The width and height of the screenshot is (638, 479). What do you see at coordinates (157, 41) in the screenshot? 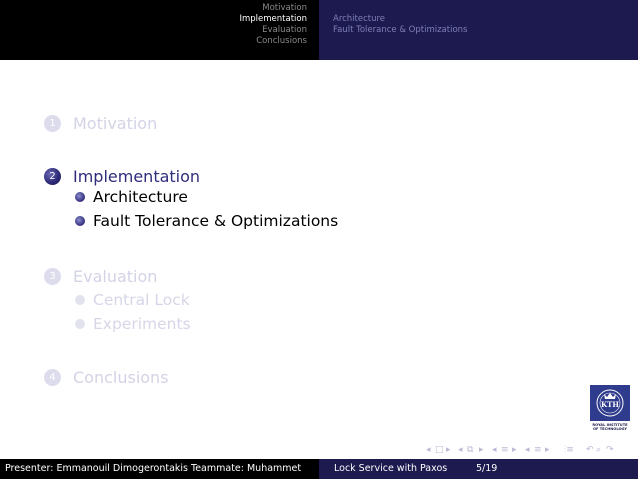
I see `nav-section-conclusions: Conclusions` at bounding box center [157, 41].